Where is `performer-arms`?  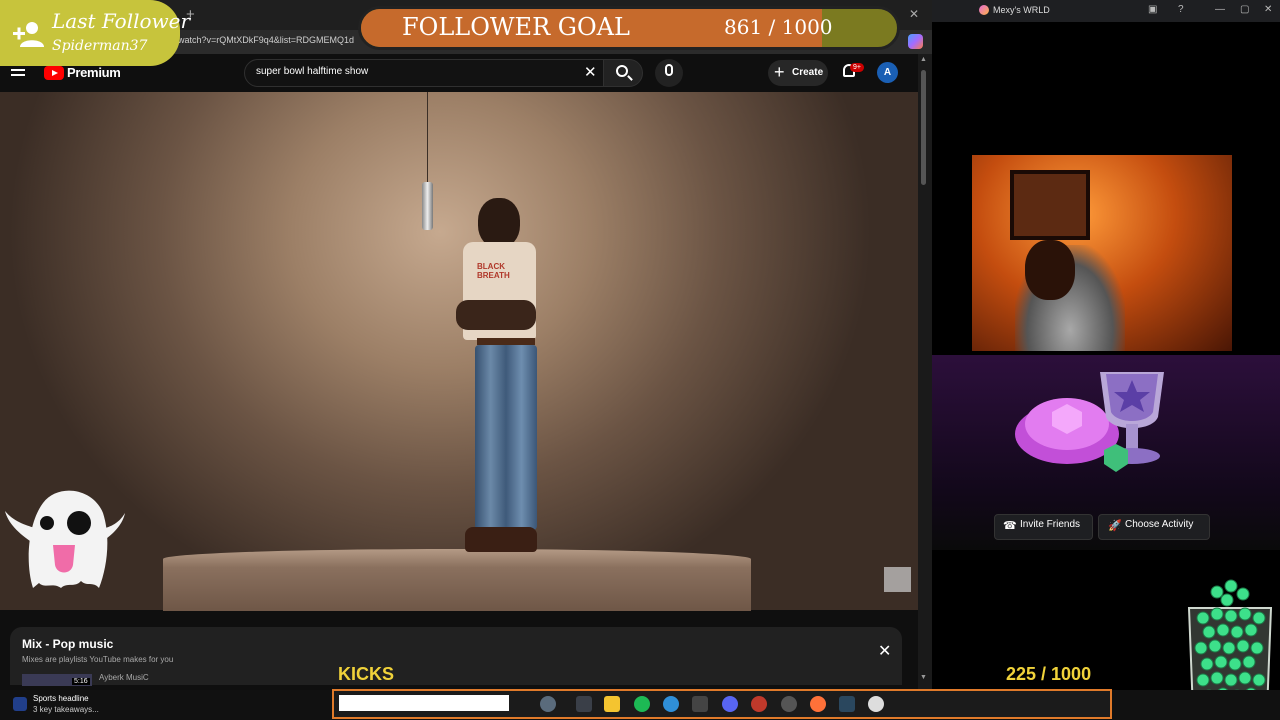 performer-arms is located at coordinates (496, 315).